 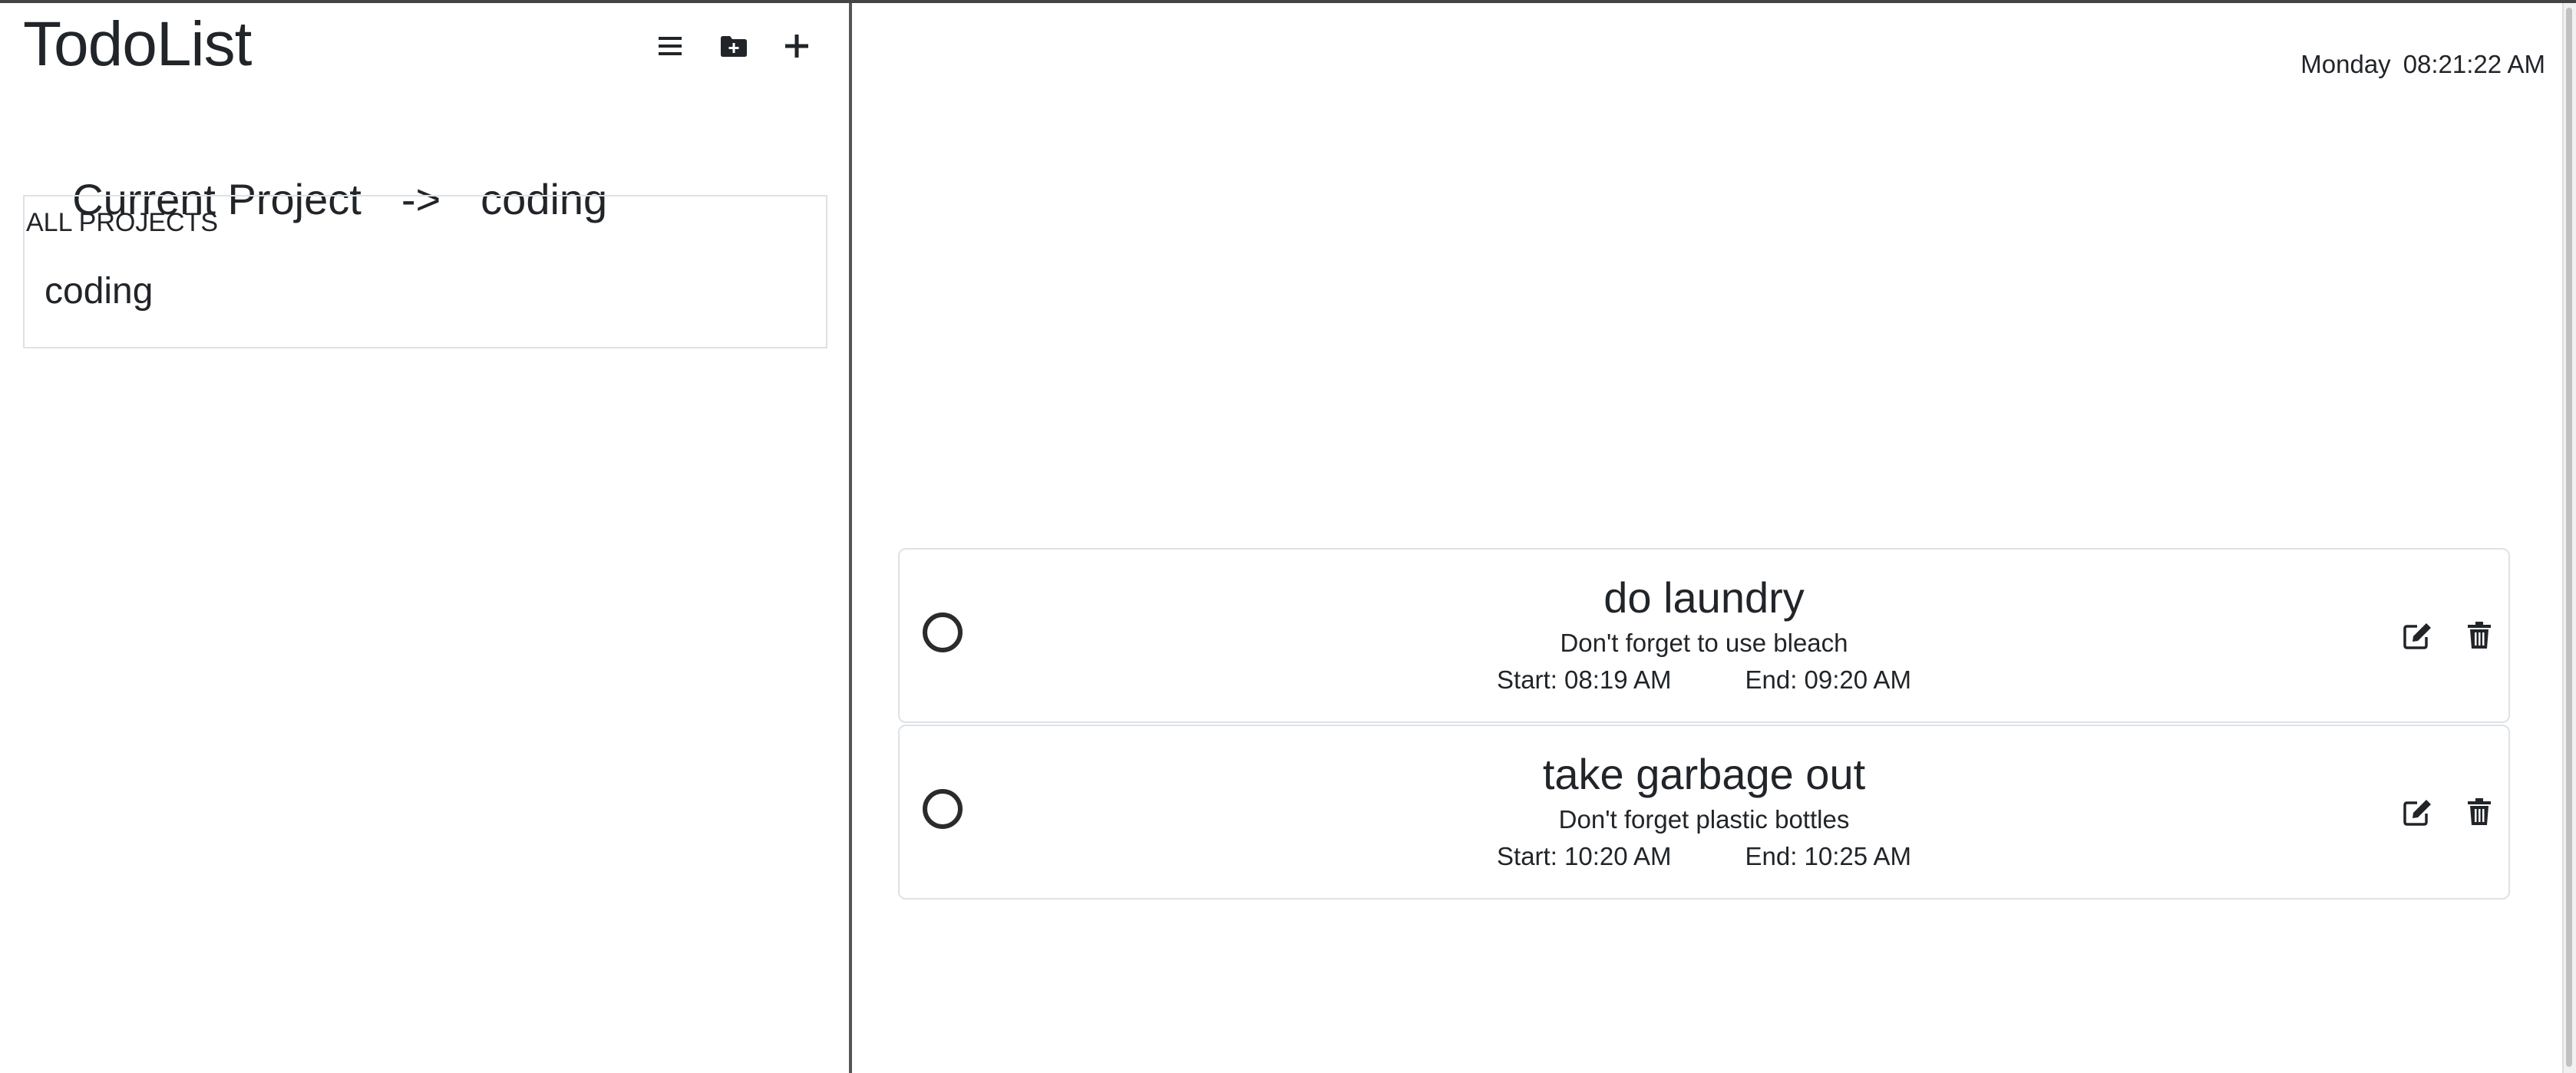 I want to click on scrollbar-thumb, so click(x=2569, y=537).